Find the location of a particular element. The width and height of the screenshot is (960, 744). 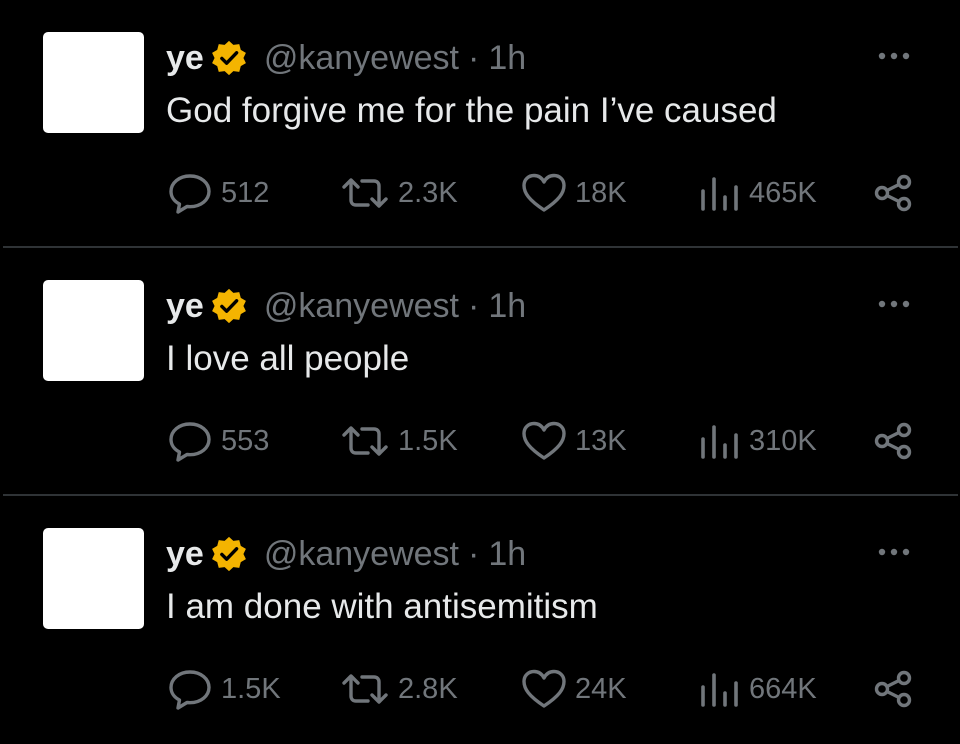

retweet-count: 2.8K is located at coordinates (428, 688).